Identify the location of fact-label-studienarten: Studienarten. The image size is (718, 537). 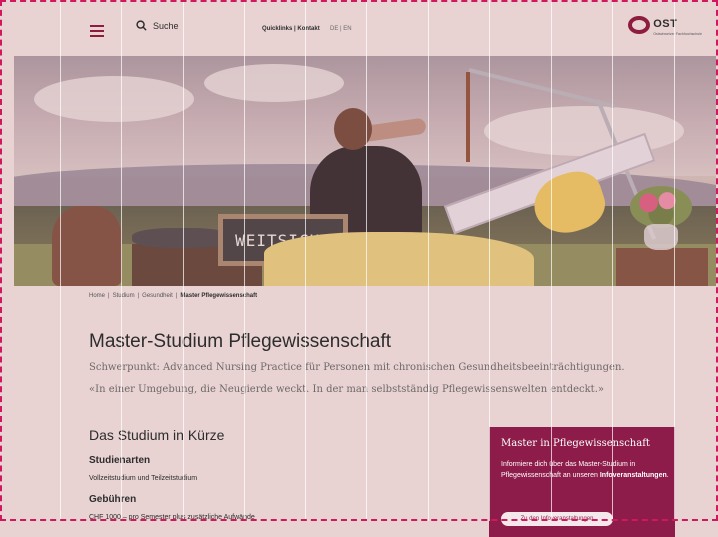
(120, 460).